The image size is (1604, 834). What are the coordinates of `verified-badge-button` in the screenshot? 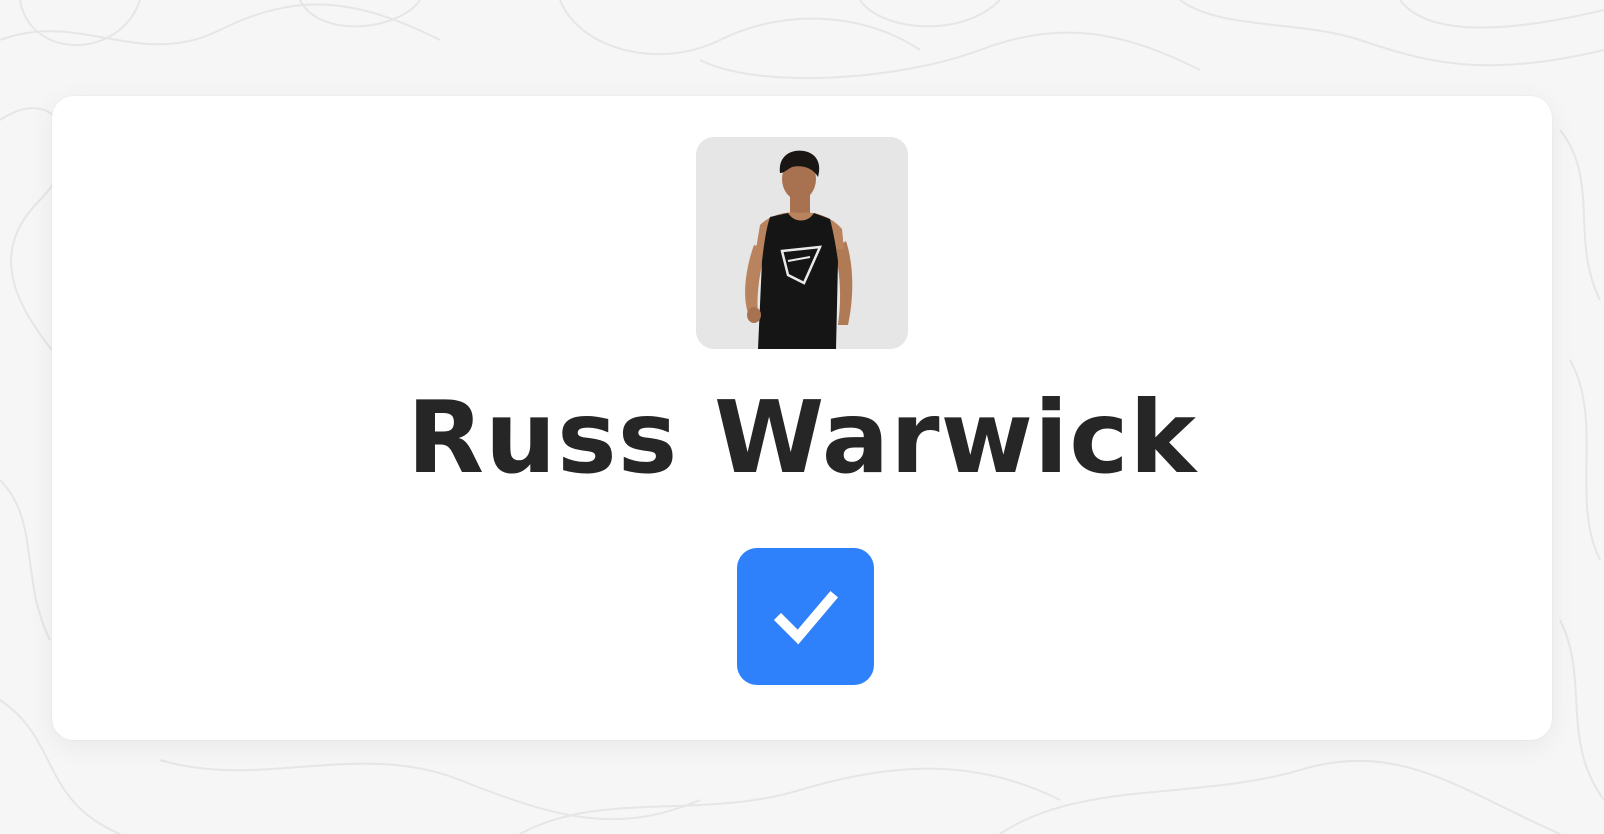 It's located at (805, 616).